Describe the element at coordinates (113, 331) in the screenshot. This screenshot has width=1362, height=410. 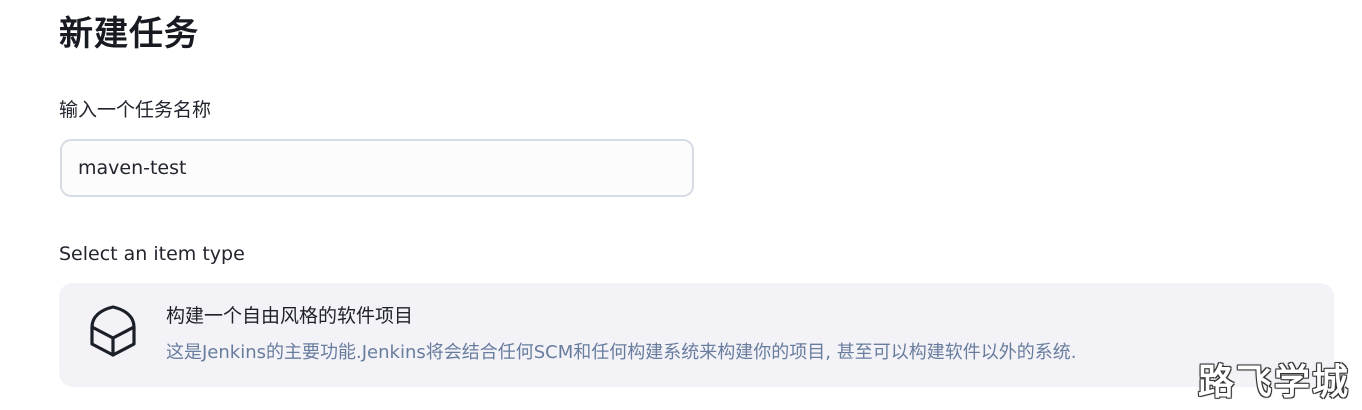
I see `package-icon` at that location.